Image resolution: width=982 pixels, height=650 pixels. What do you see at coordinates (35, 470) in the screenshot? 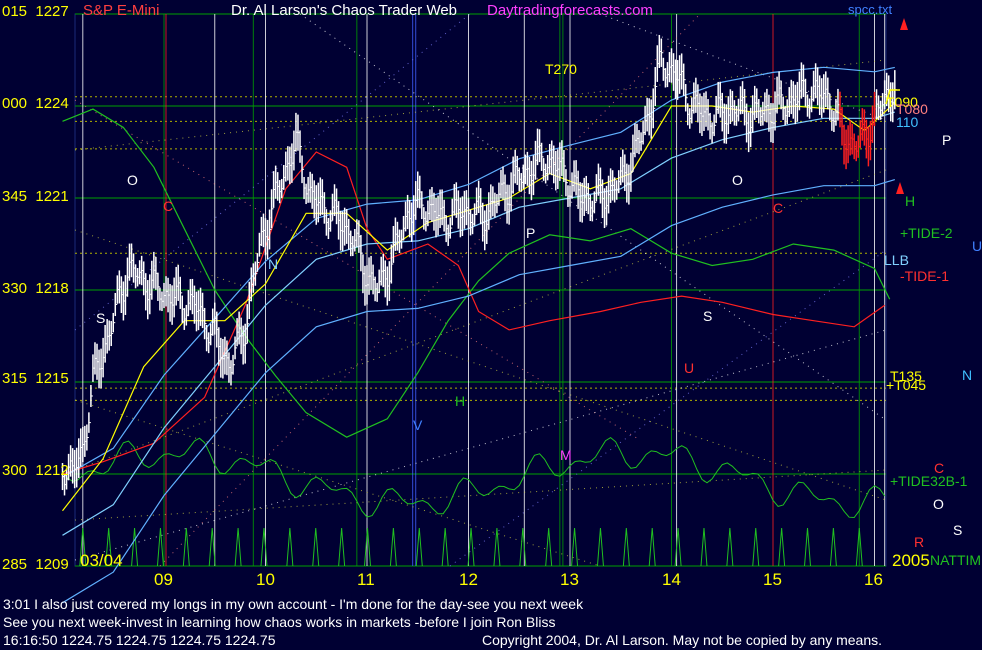
I see `y-label-1212: 300 1212` at bounding box center [35, 470].